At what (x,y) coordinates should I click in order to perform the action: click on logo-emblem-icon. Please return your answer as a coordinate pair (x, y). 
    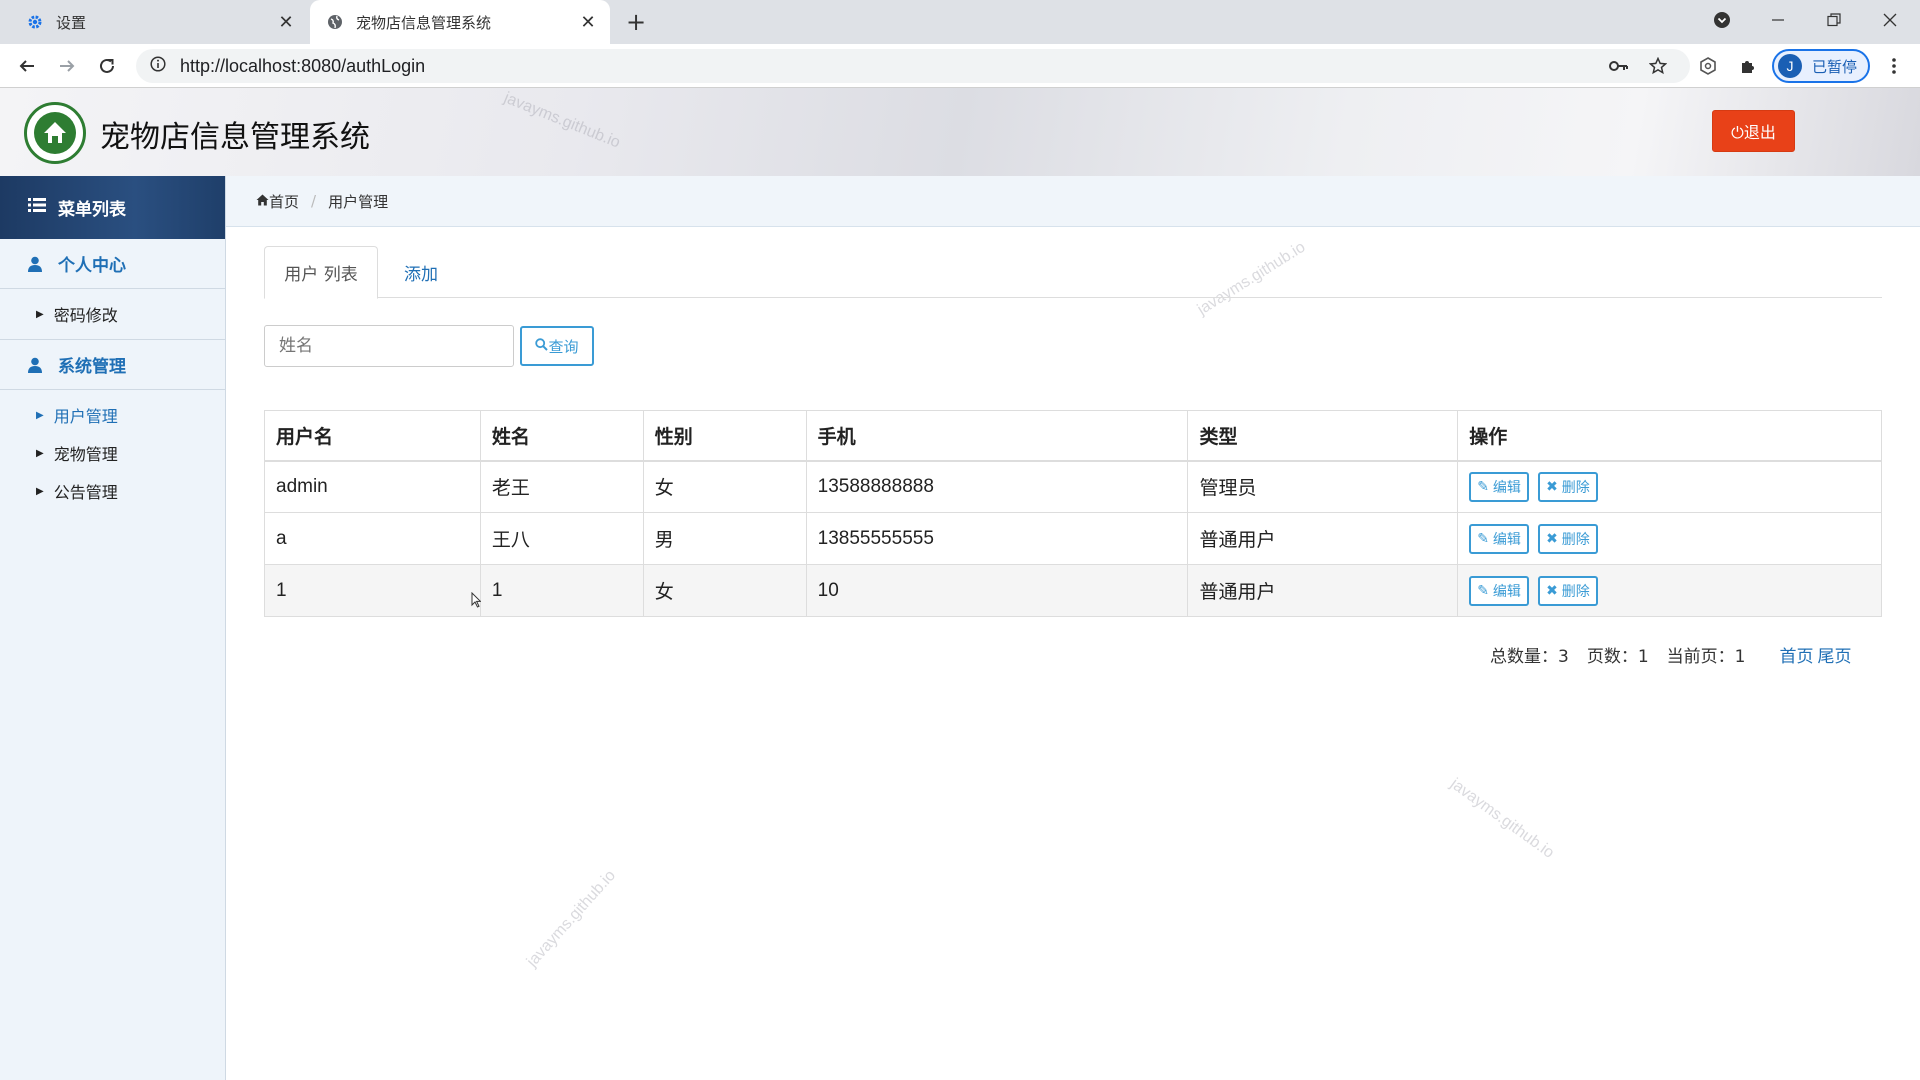
    Looking at the image, I should click on (55, 133).